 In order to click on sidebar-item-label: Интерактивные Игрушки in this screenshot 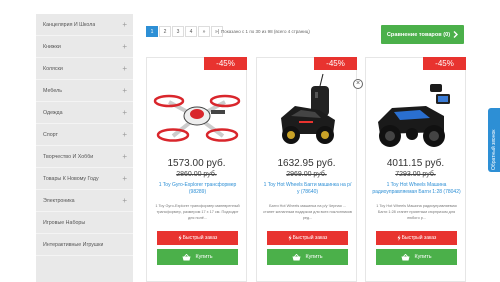, I will do `click(73, 244)`.